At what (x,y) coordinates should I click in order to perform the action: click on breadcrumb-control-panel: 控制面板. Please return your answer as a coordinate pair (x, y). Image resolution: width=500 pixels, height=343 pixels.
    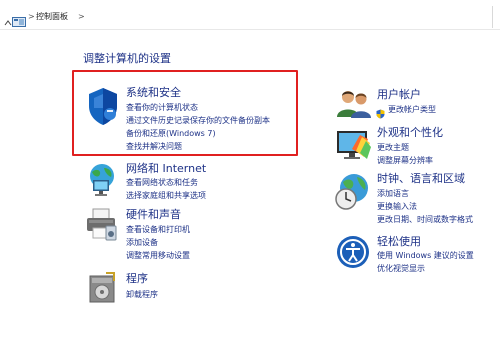
    Looking at the image, I should click on (52, 17).